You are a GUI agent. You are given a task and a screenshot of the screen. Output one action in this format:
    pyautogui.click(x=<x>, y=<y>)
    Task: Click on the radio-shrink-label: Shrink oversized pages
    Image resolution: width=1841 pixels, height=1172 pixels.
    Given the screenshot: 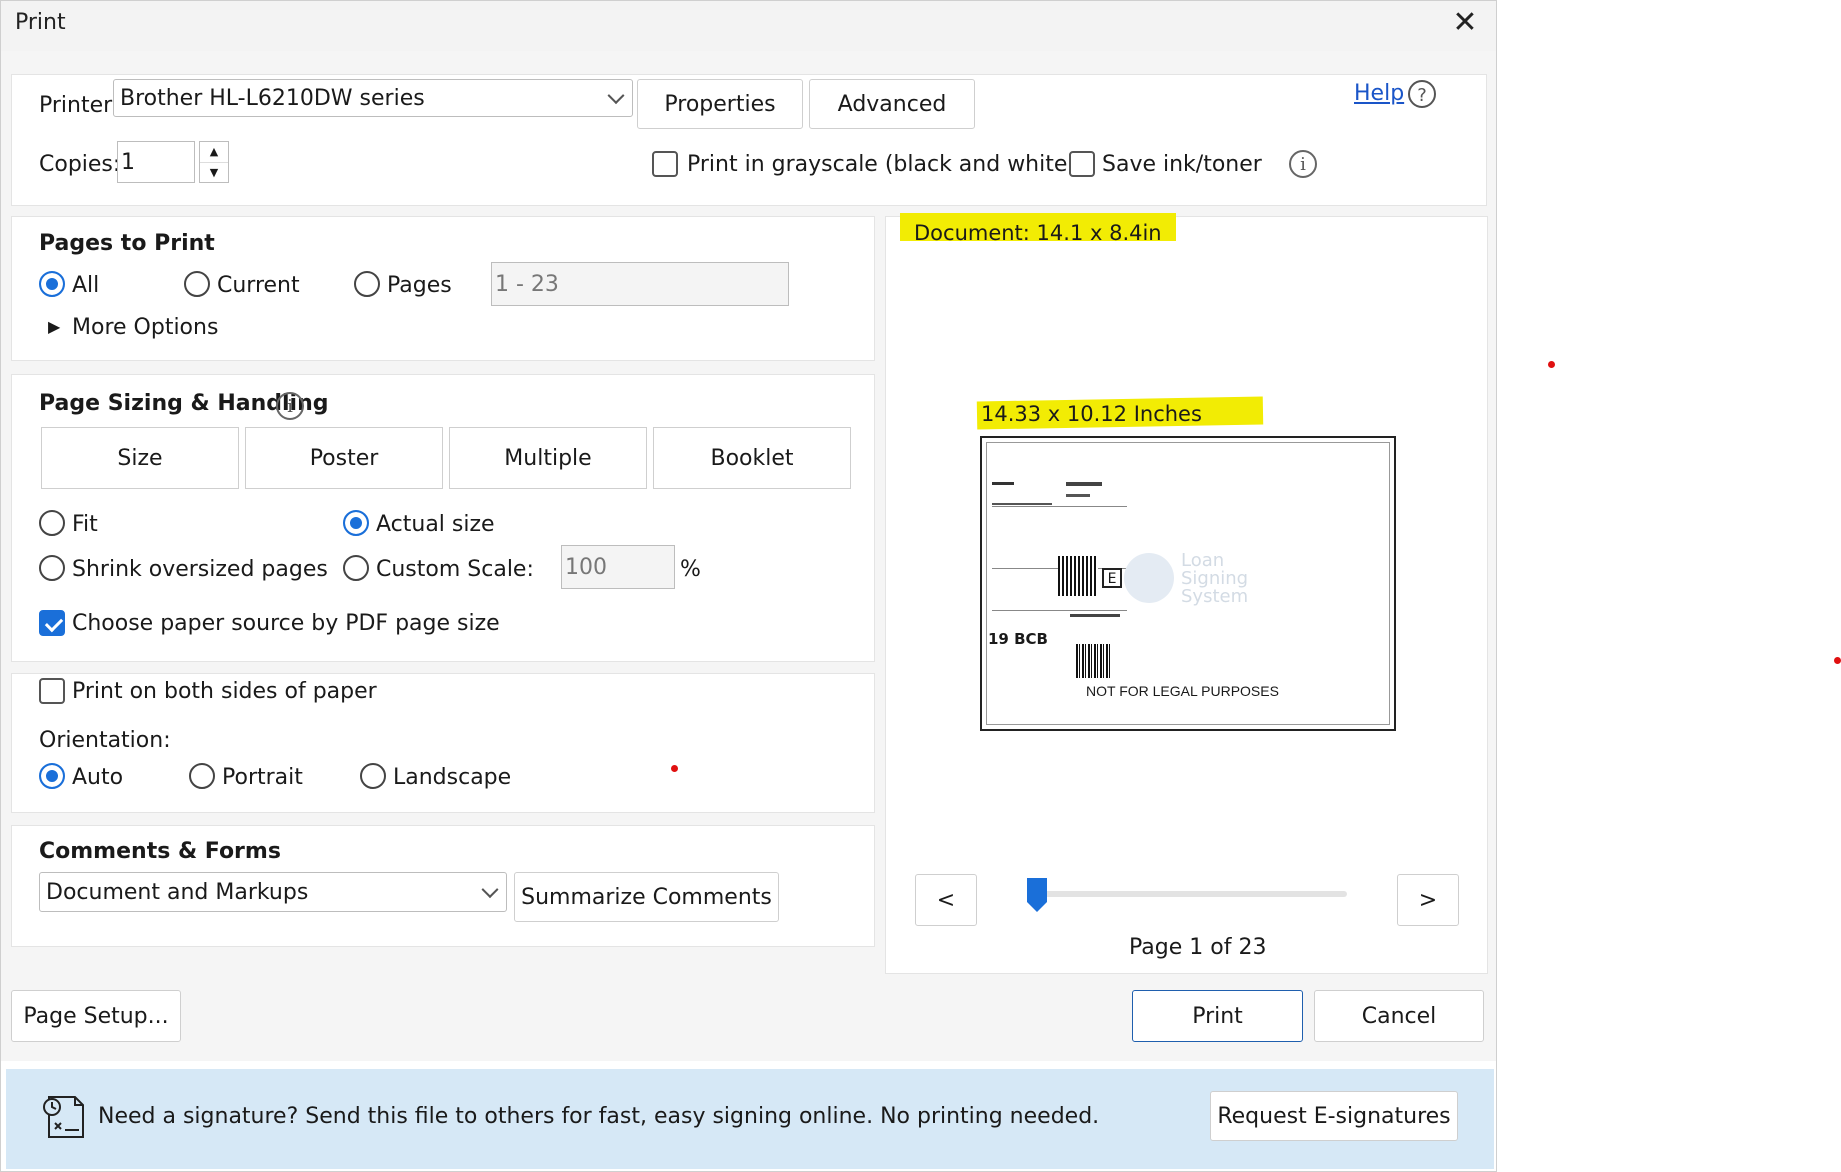 What is the action you would take?
    pyautogui.click(x=200, y=569)
    